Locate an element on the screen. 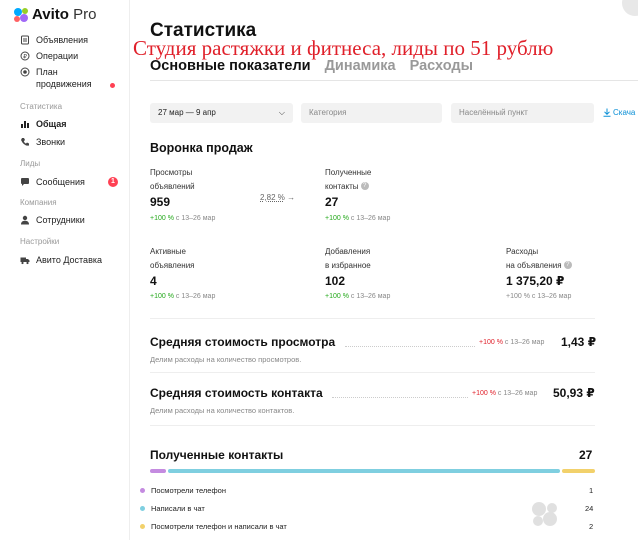 The image size is (638, 540). download-icon is located at coordinates (607, 112).